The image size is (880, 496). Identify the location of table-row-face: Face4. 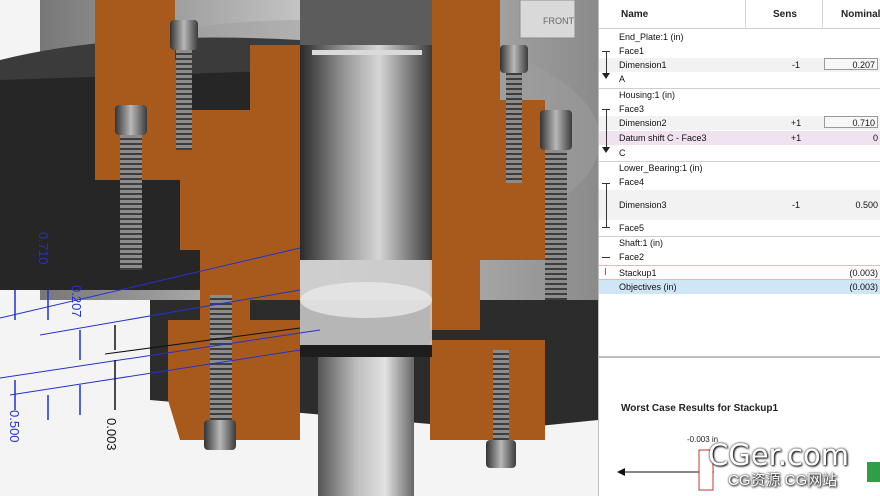
(739, 182).